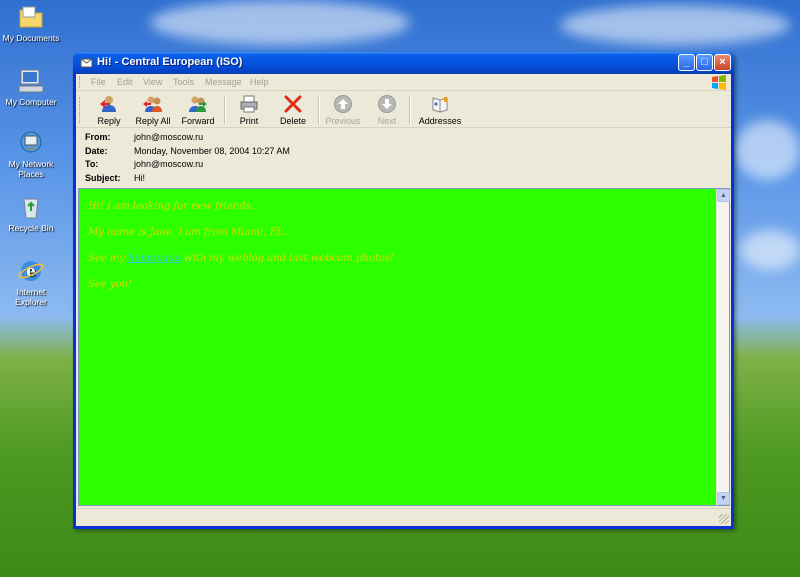 The width and height of the screenshot is (800, 577). What do you see at coordinates (98, 137) in the screenshot?
I see `from-label: From:` at bounding box center [98, 137].